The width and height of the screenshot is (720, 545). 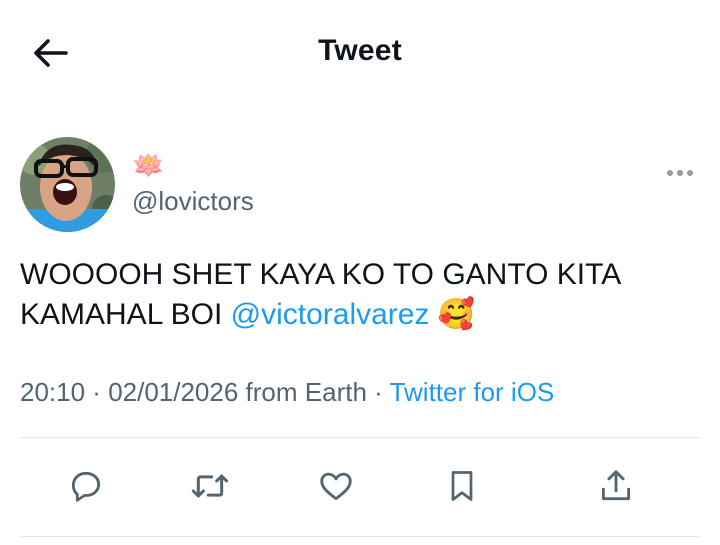 I want to click on retweet-button, so click(x=210, y=486).